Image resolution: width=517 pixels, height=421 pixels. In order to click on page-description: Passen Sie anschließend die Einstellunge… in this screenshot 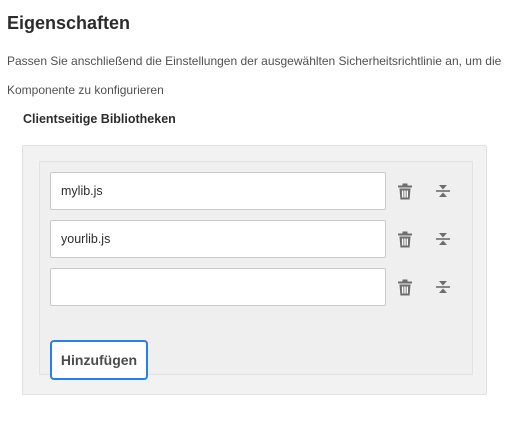, I will do `click(254, 75)`.